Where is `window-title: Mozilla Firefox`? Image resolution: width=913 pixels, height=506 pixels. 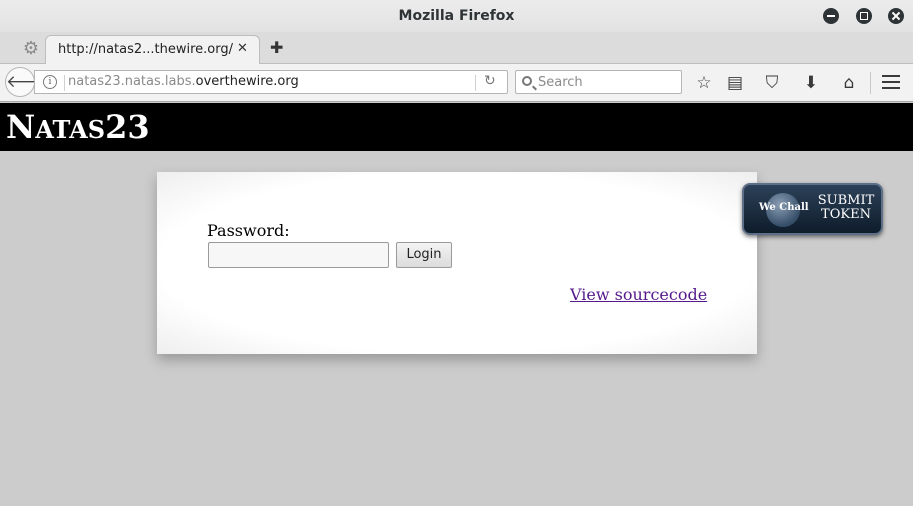 window-title: Mozilla Firefox is located at coordinates (456, 16).